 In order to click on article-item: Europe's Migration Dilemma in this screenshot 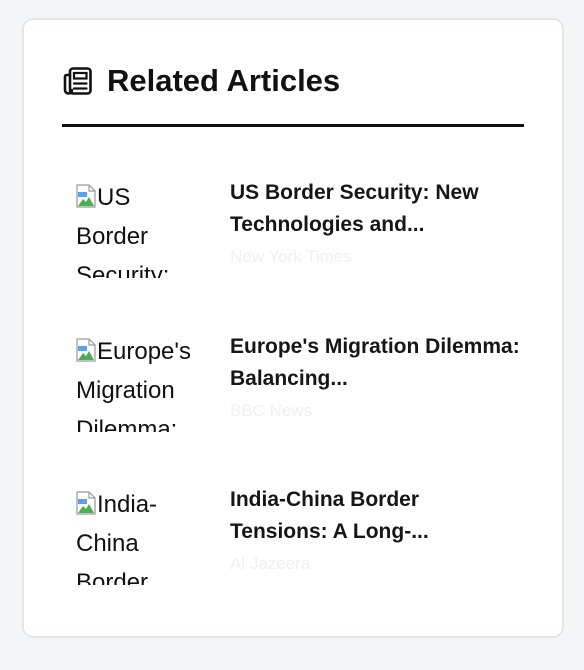, I will do `click(301, 382)`.